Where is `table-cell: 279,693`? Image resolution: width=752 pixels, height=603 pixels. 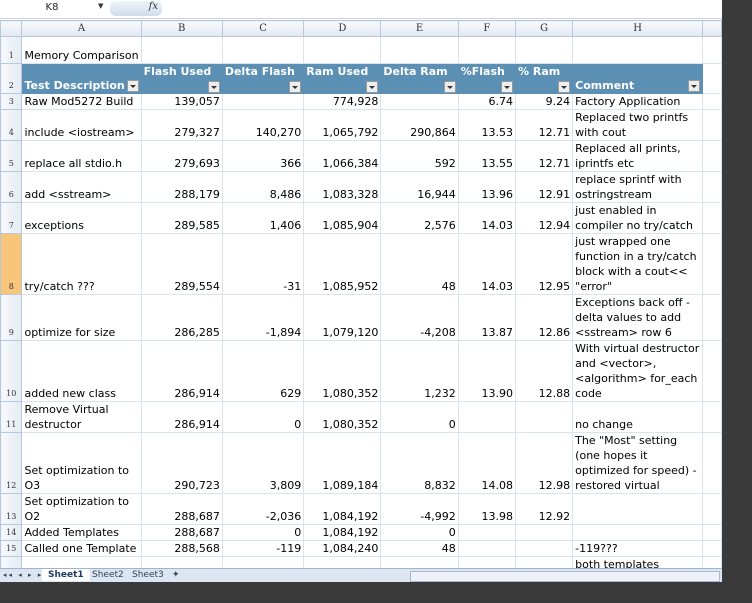
table-cell: 279,693 is located at coordinates (181, 156).